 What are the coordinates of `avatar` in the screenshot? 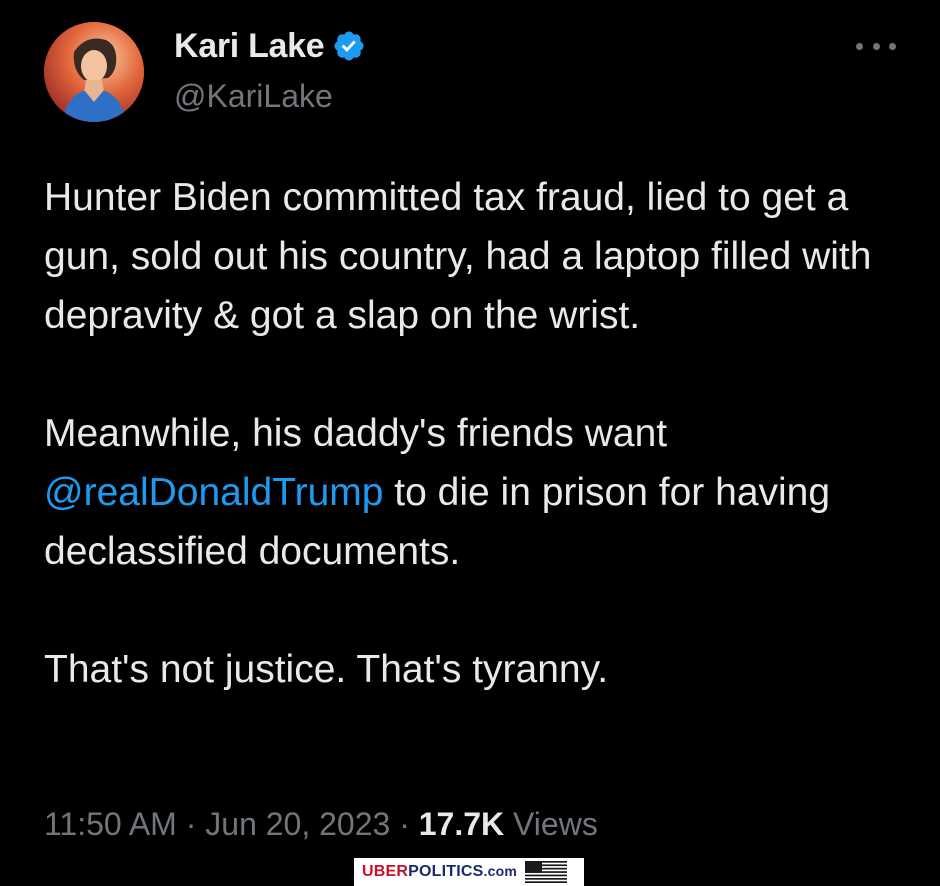 It's located at (94, 72).